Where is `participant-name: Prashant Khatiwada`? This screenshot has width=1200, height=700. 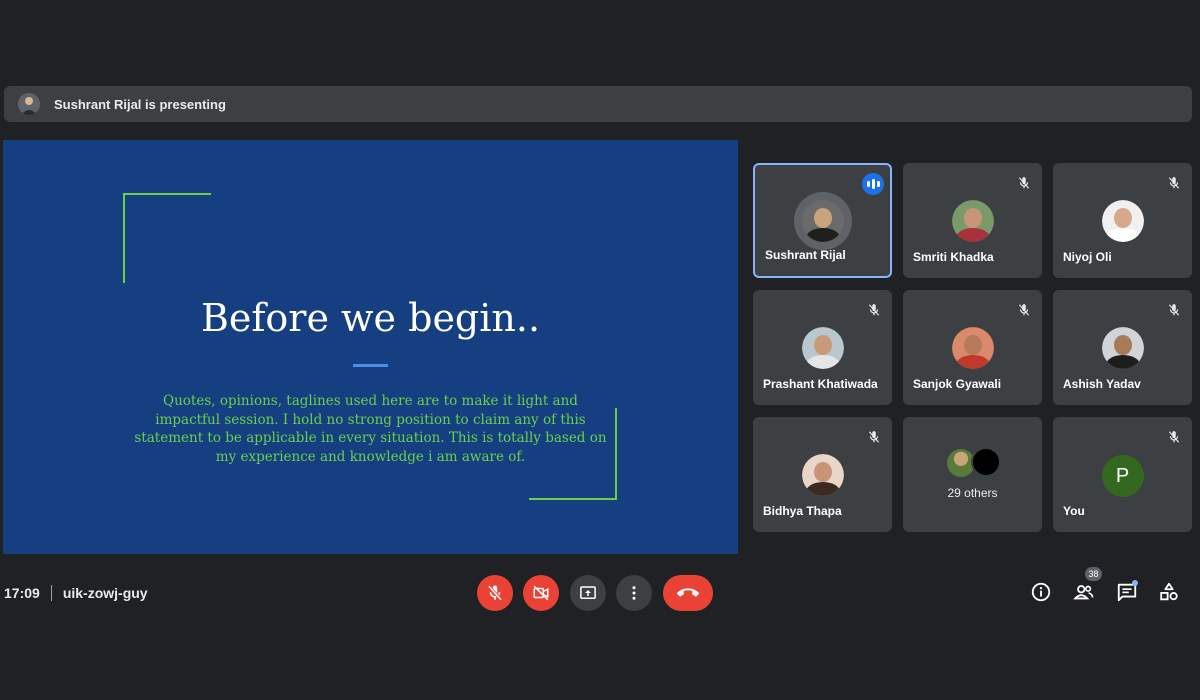 participant-name: Prashant Khatiwada is located at coordinates (820, 384).